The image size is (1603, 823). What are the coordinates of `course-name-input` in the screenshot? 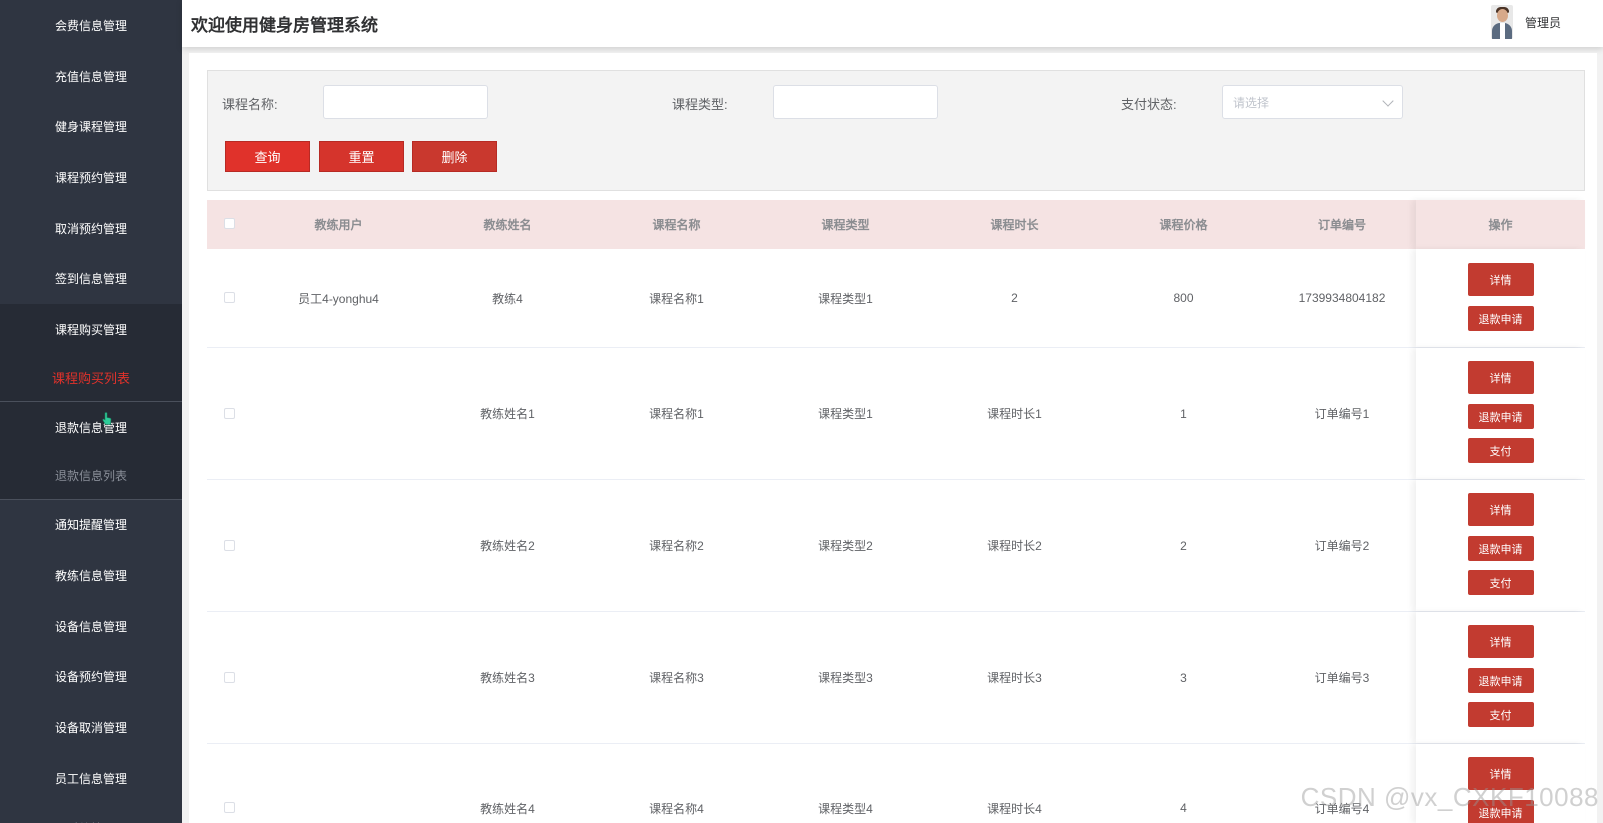 It's located at (405, 102).